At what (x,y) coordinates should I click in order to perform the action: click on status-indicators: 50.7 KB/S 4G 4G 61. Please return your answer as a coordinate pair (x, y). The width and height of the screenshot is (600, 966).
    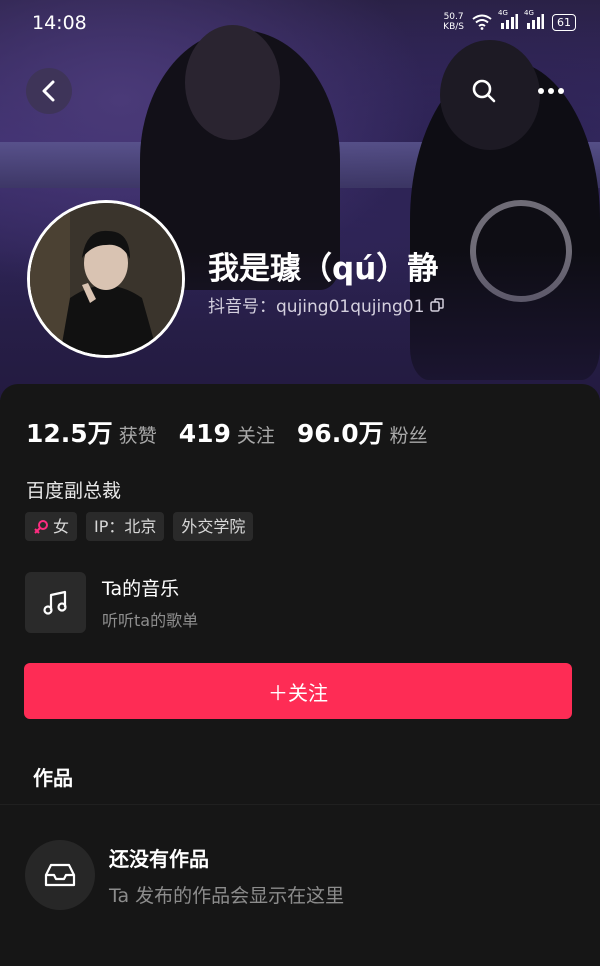
    Looking at the image, I should click on (509, 20).